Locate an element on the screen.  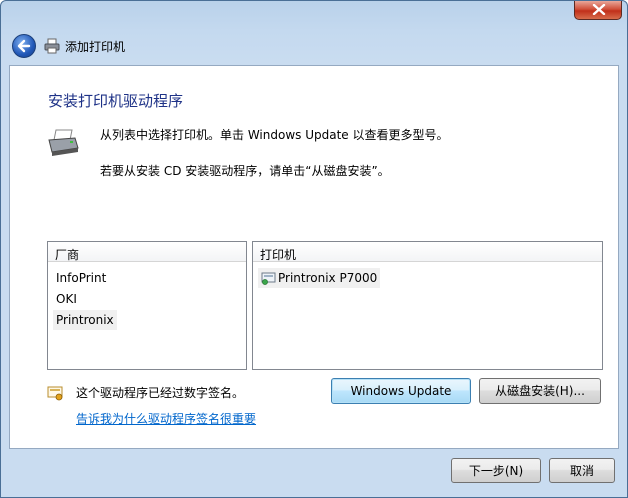
manufacturer-list: 厂商 InfoPrint OKI Printronix is located at coordinates (147, 305).